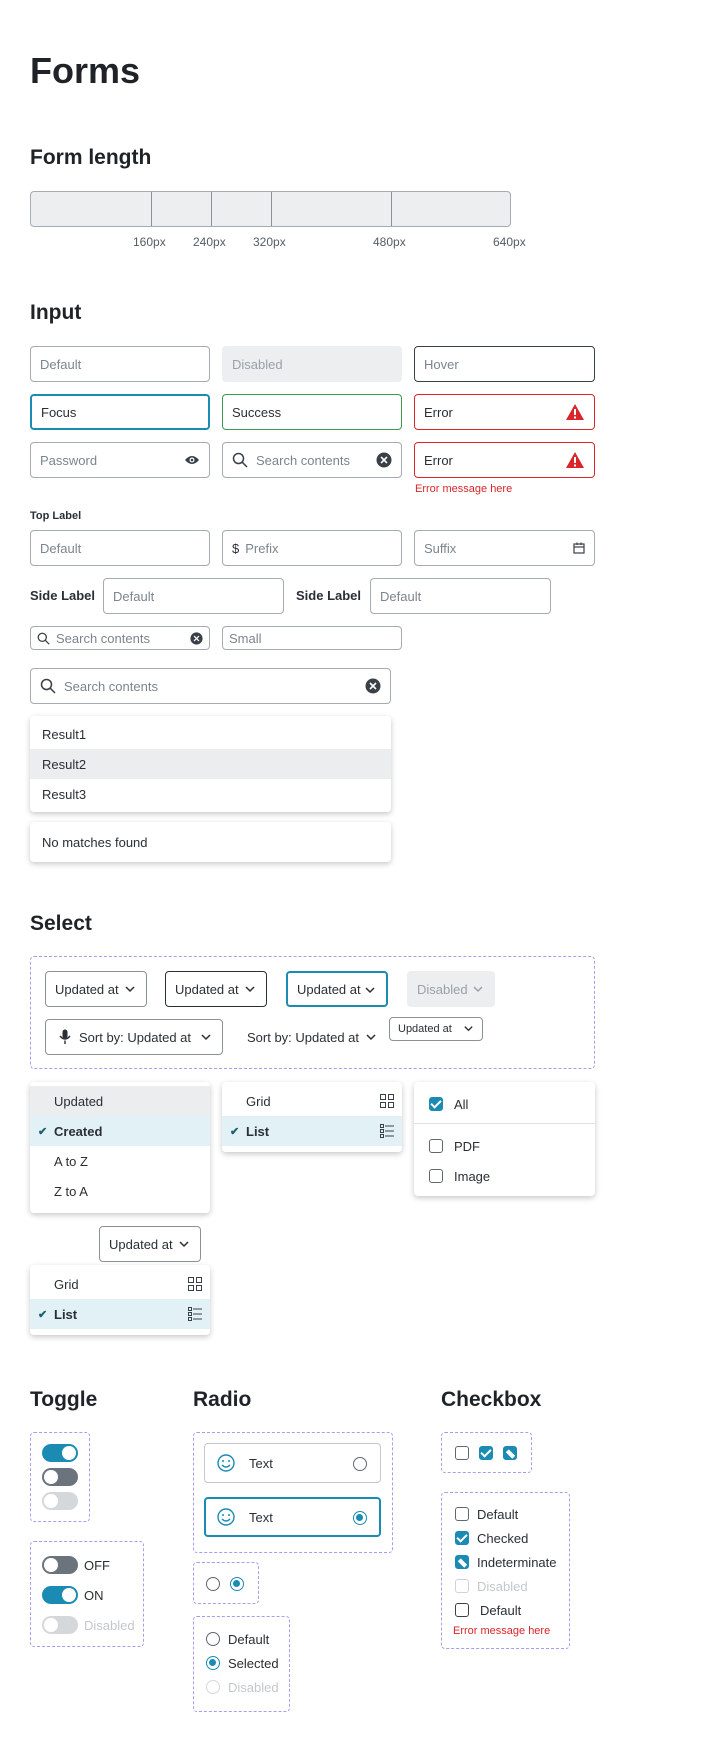 This screenshot has height=1758, width=720. I want to click on toggle-off-labeled, so click(60, 1565).